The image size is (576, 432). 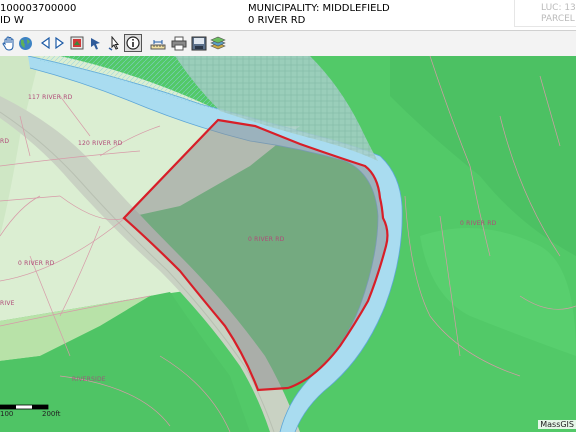 I want to click on measure-icon, so click(x=158, y=43).